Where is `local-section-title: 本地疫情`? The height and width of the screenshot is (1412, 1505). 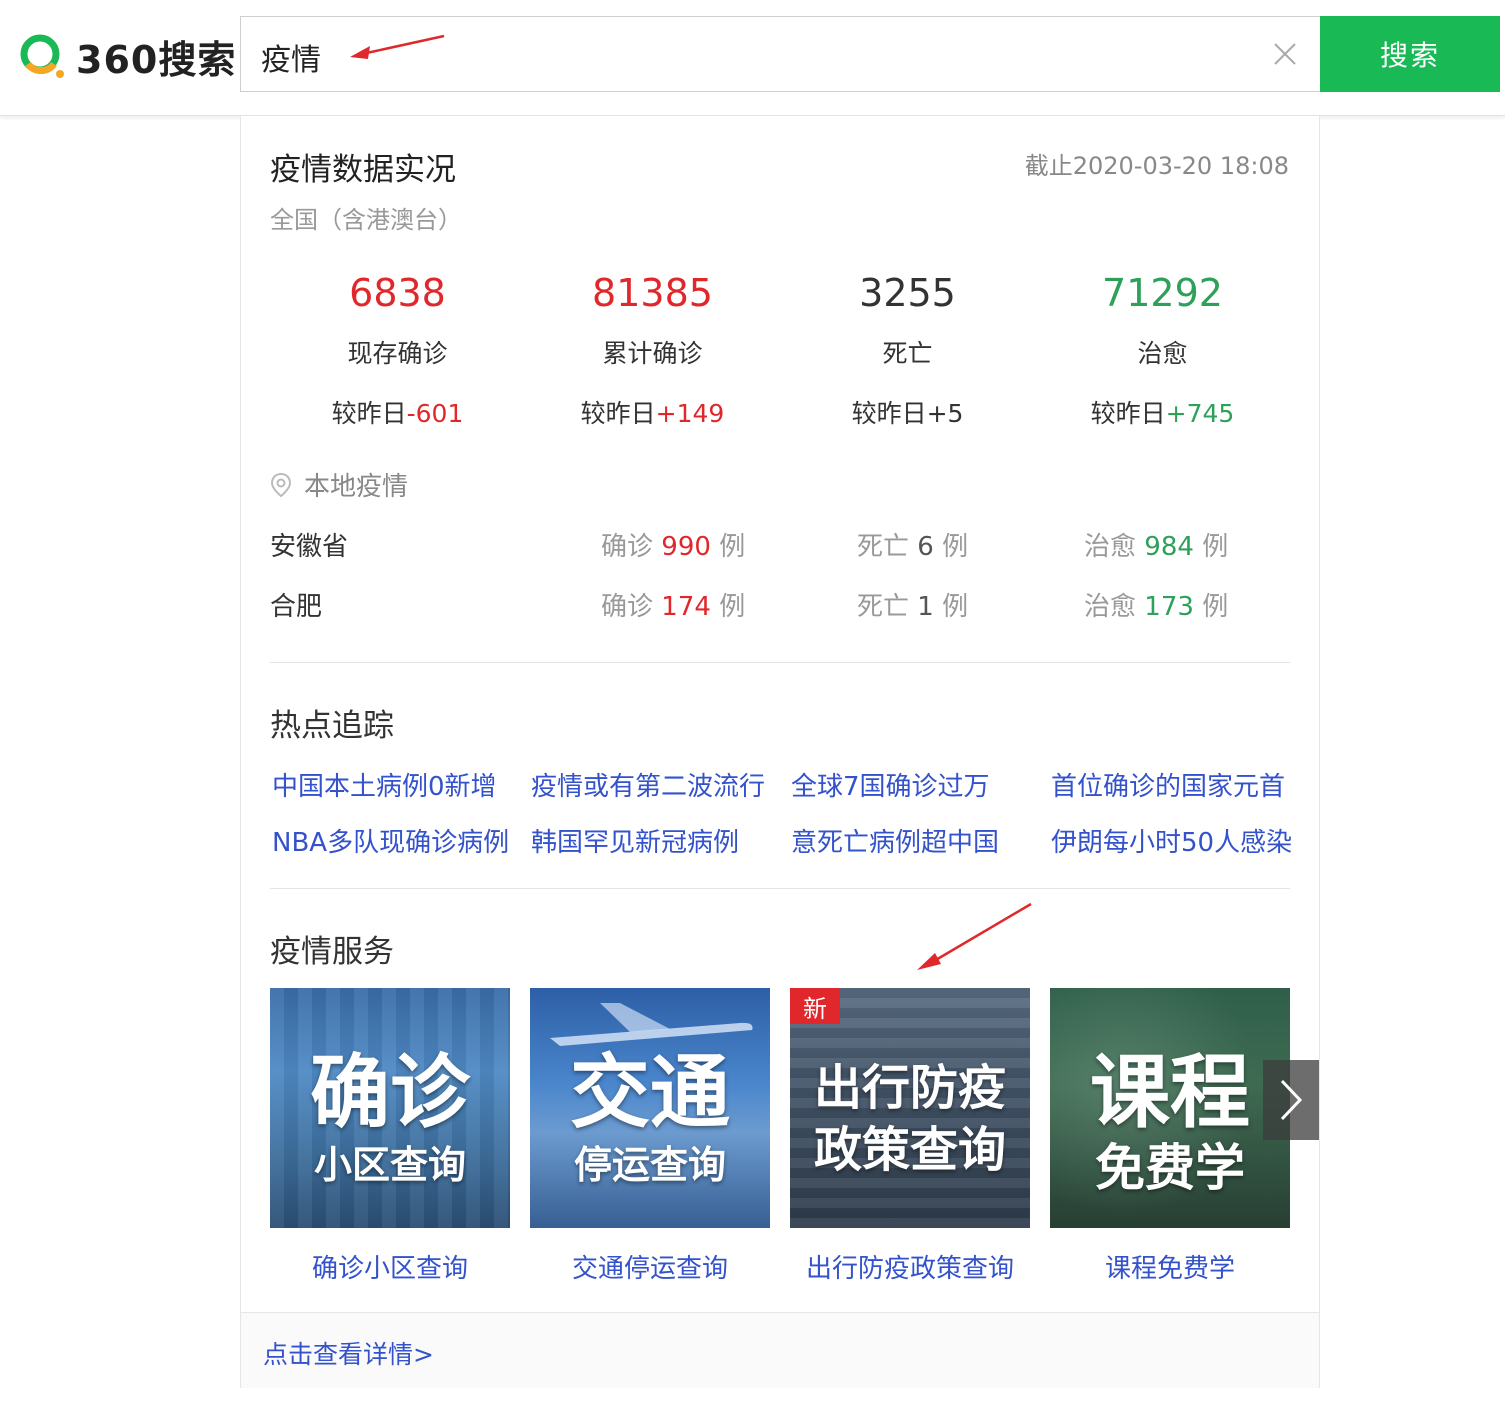
local-section-title: 本地疫情 is located at coordinates (339, 484).